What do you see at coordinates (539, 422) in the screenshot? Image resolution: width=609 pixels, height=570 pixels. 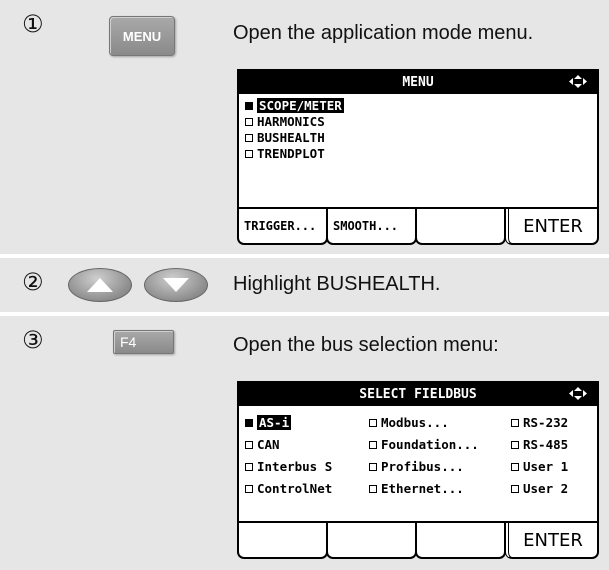 I see `fieldbus-option: RS-232` at bounding box center [539, 422].